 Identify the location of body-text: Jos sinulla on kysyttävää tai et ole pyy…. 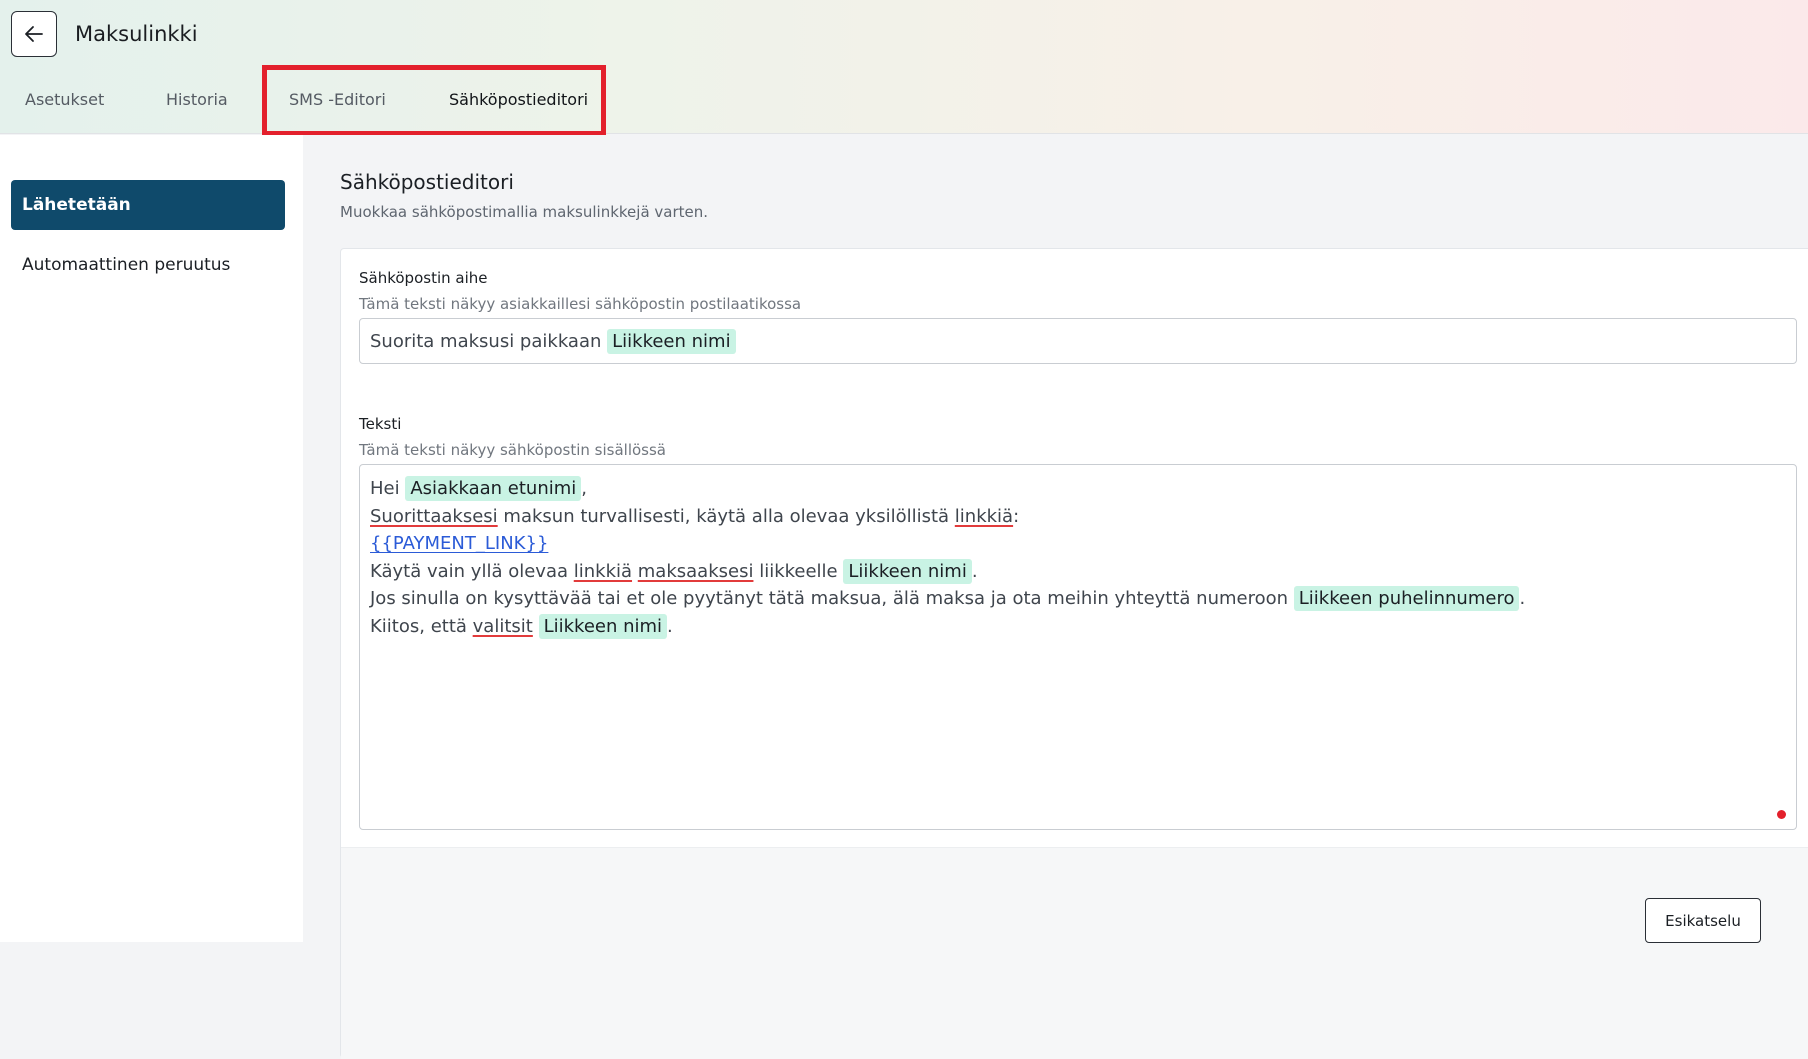
(829, 598).